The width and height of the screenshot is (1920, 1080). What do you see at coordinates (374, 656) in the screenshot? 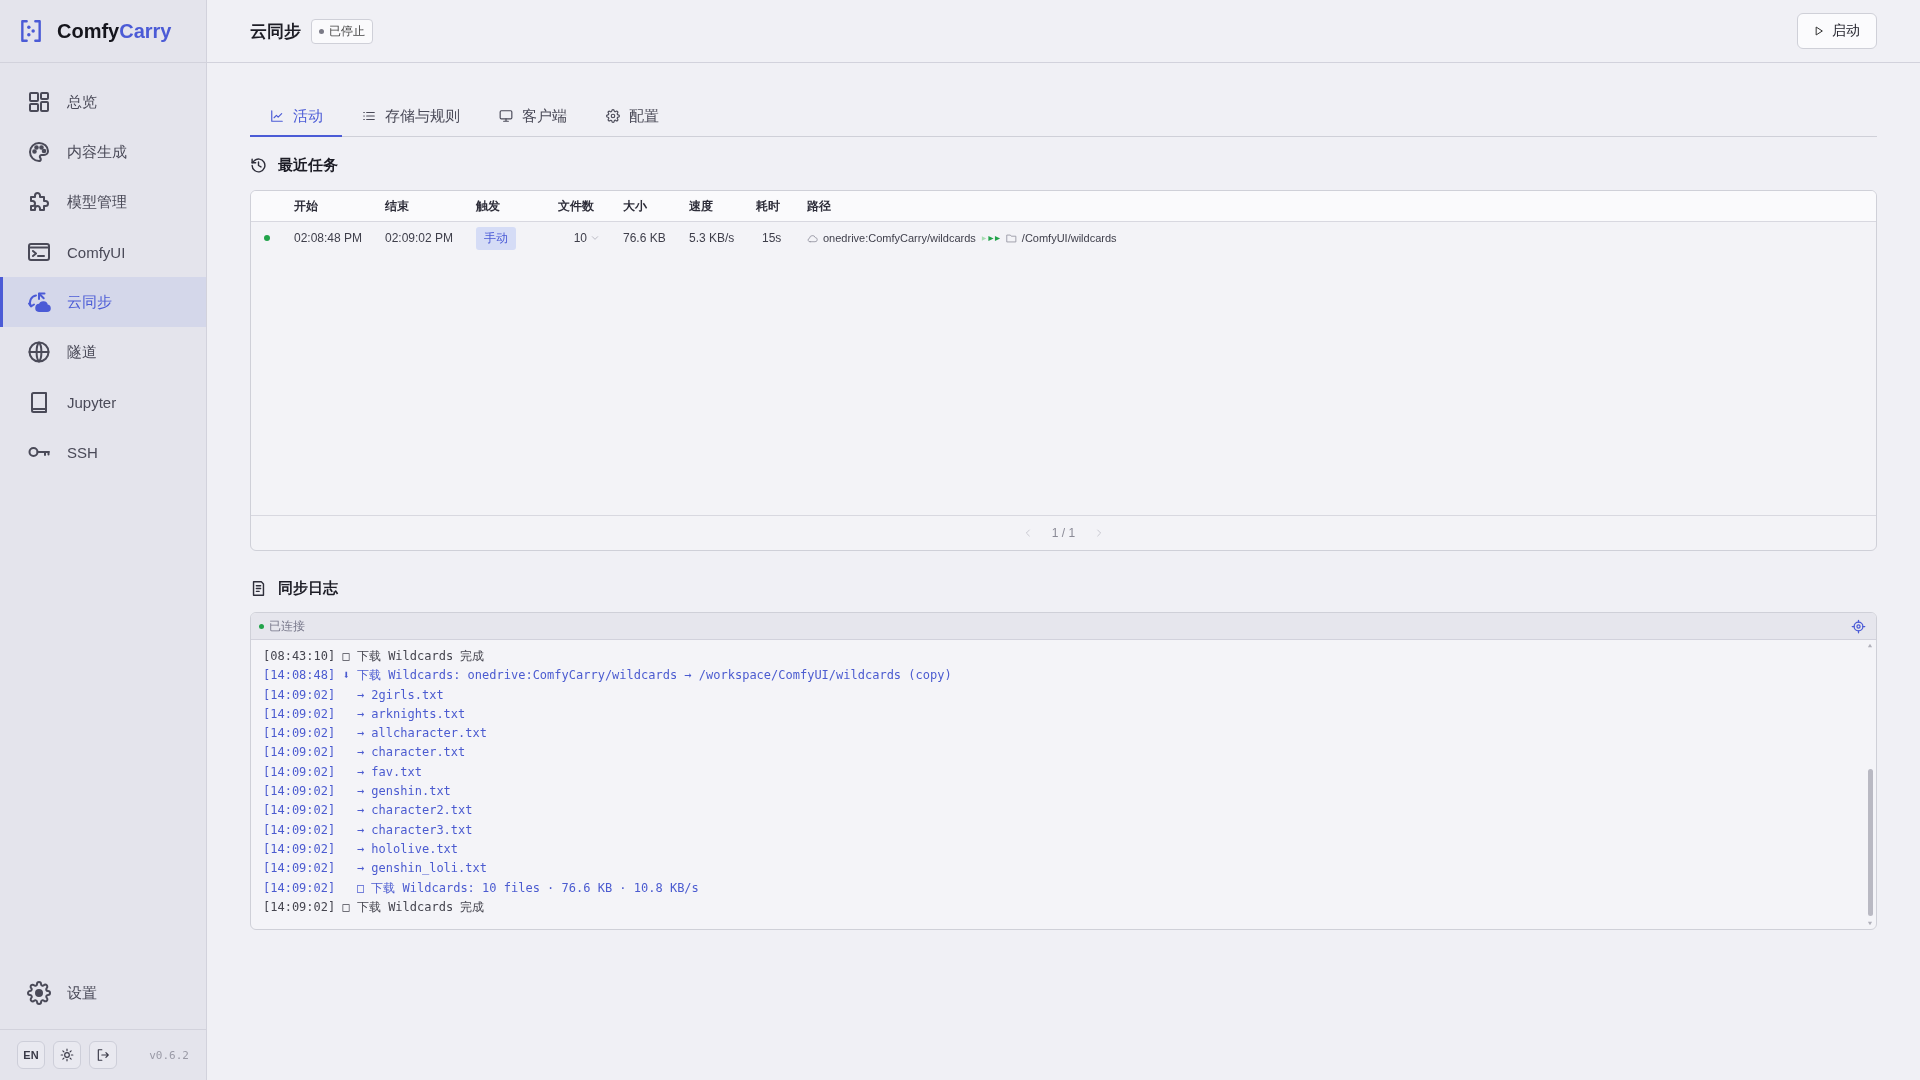
I see `log-line: [08:43:10] □ 下载 Wildcards 完成` at bounding box center [374, 656].